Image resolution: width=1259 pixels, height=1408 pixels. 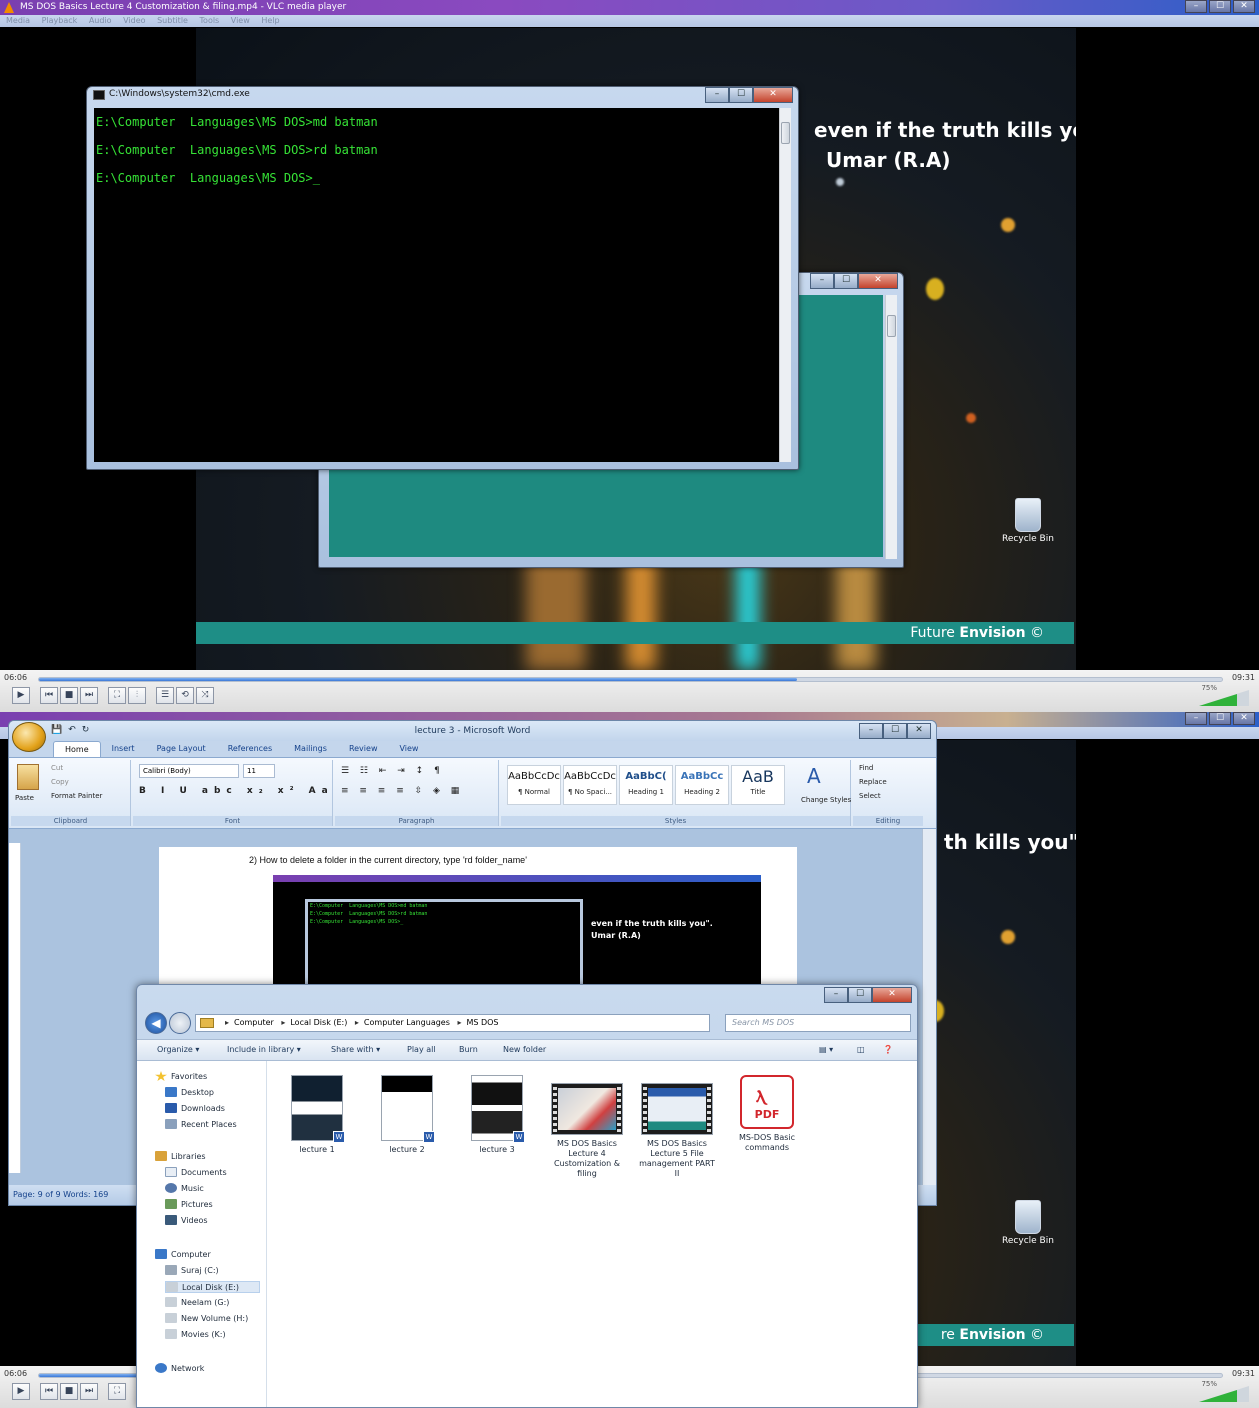 What do you see at coordinates (195, 1108) in the screenshot?
I see `nav-downloads: Downloads` at bounding box center [195, 1108].